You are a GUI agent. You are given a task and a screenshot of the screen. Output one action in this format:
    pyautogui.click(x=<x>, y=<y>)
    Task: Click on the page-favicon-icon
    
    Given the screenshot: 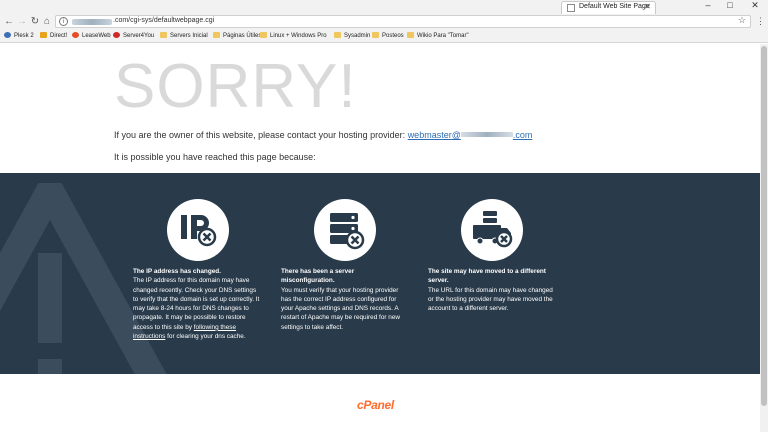 What is the action you would take?
    pyautogui.click(x=571, y=8)
    